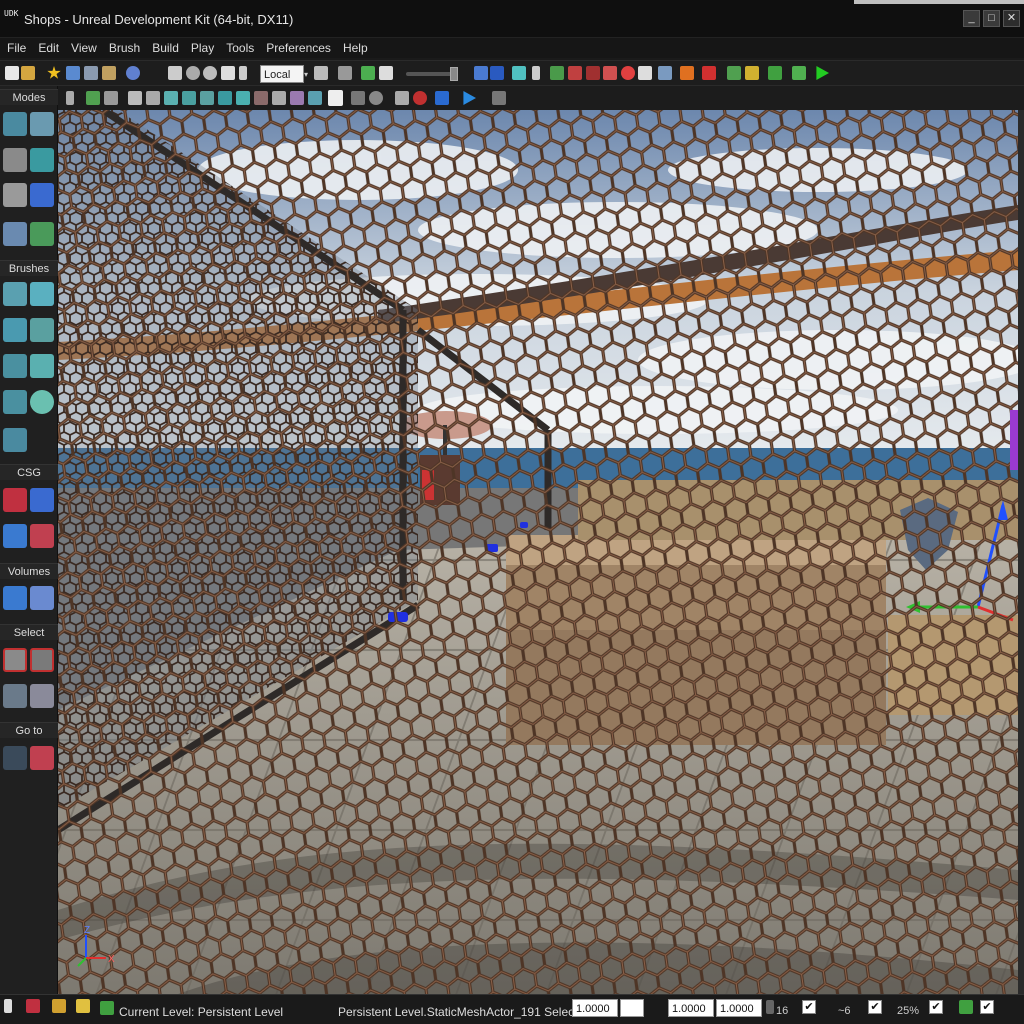  Describe the element at coordinates (971, 18) in the screenshot. I see `minimize-button: _` at that location.